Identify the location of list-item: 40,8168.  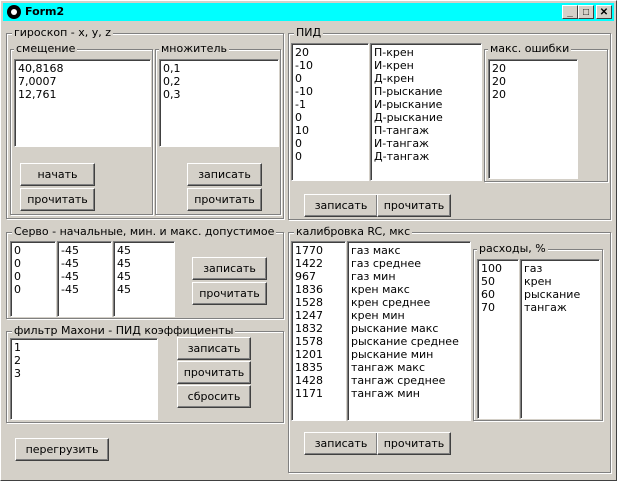
(41, 68).